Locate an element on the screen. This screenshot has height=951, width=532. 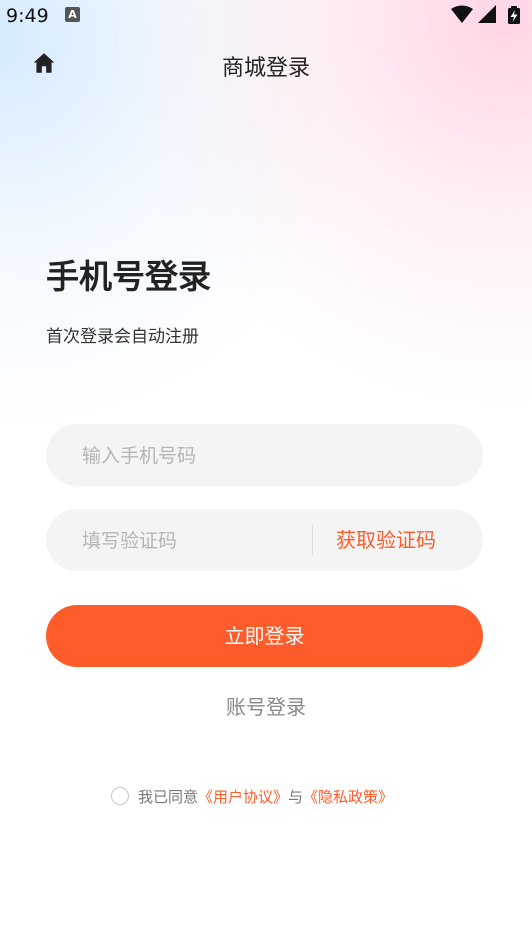
privacy-policy-link: 《隐私政策》 is located at coordinates (348, 796).